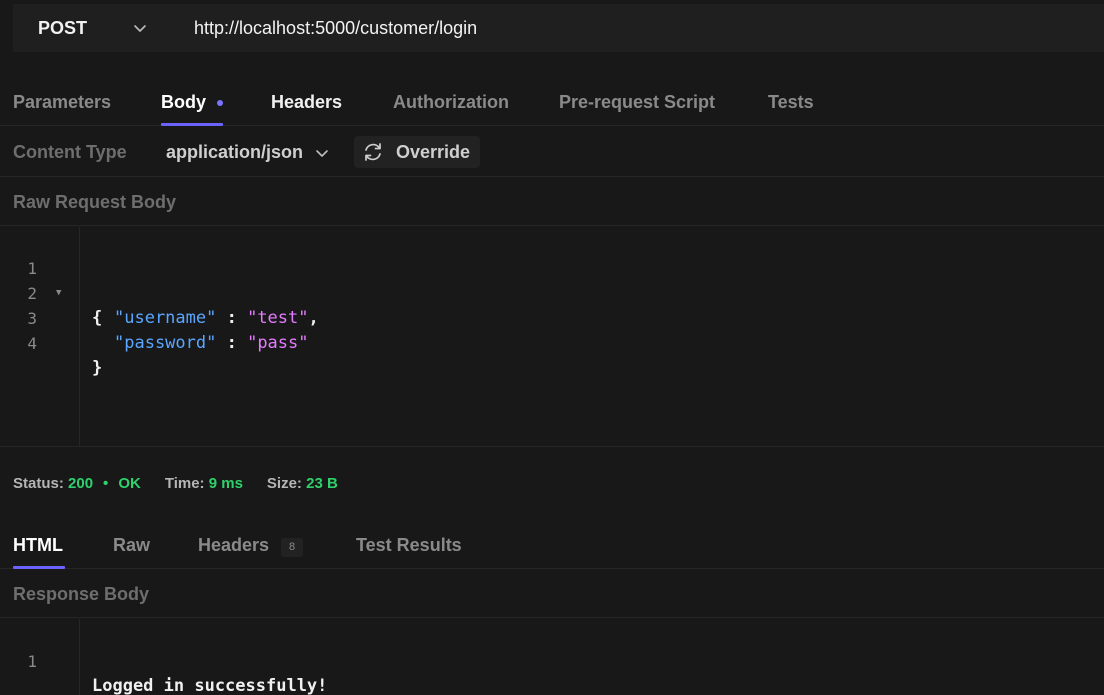 The image size is (1104, 695). I want to click on tab-label: Pre-request Script, so click(637, 102).